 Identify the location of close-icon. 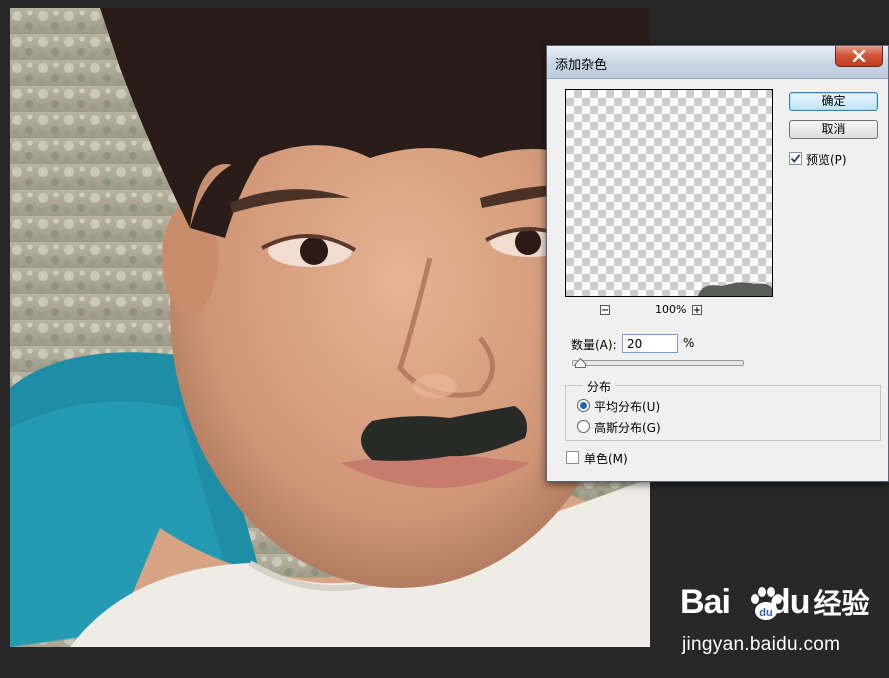
(859, 56).